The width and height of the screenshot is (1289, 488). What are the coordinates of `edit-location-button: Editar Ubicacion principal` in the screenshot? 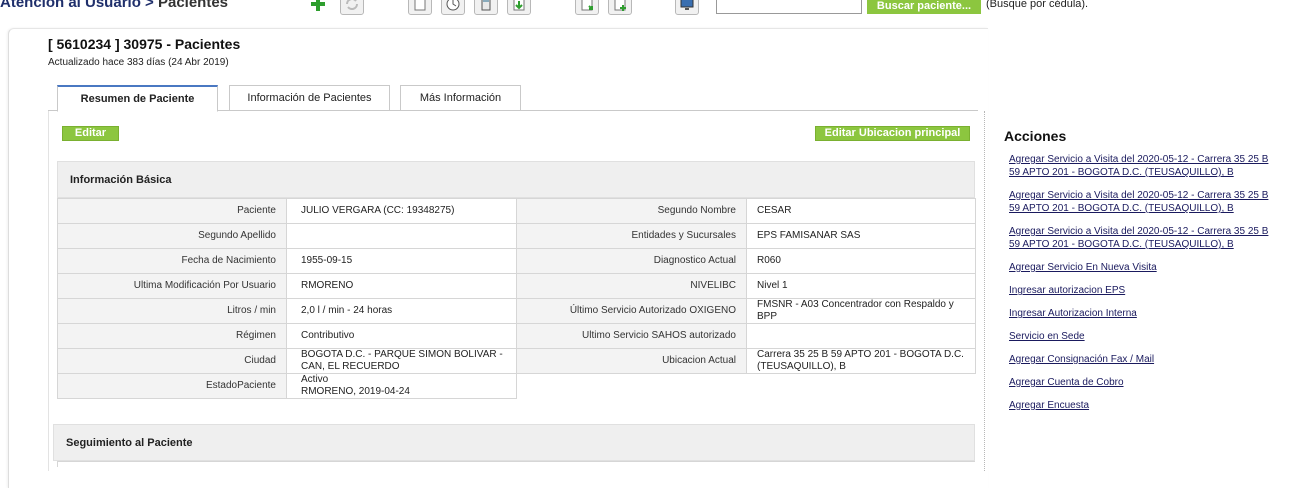 It's located at (892, 133).